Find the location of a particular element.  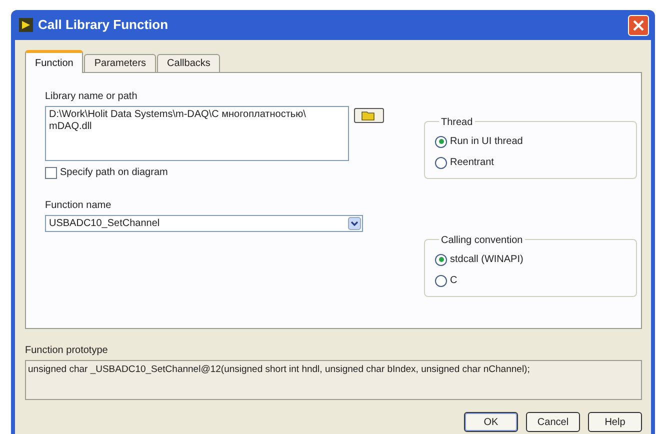

browse-button is located at coordinates (369, 115).